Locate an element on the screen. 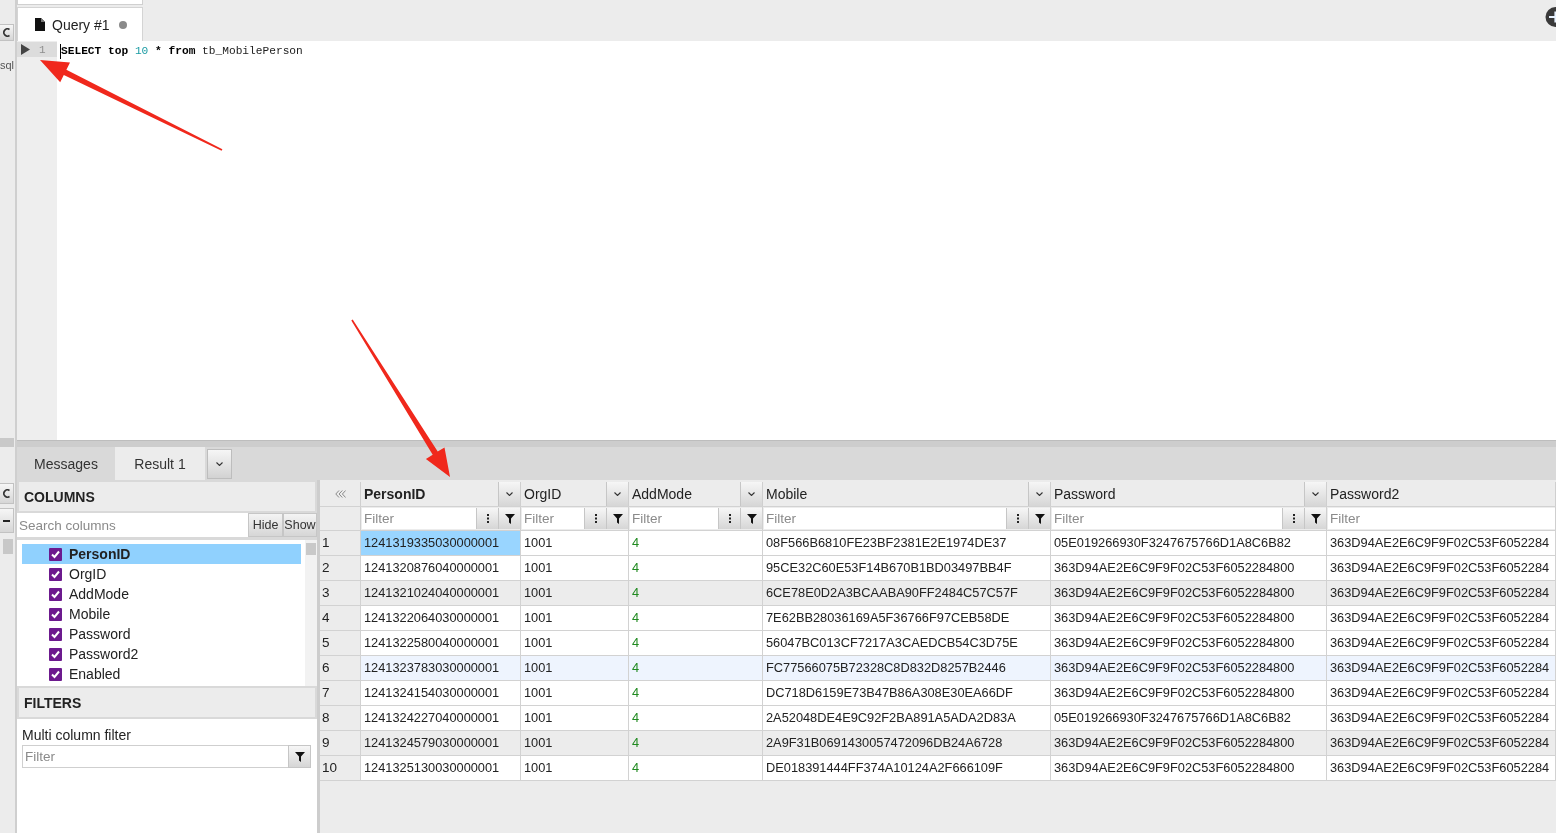 This screenshot has width=1556, height=833. table-row: 3 1241321024040000001 1001 4 6CE78E0D2A3BCAABA90FF2484C57C57F 363D94AE2E6C9F9F02C53F6052284800 363D94AE2E6C9F9F02C53F6052284 is located at coordinates (938, 593).